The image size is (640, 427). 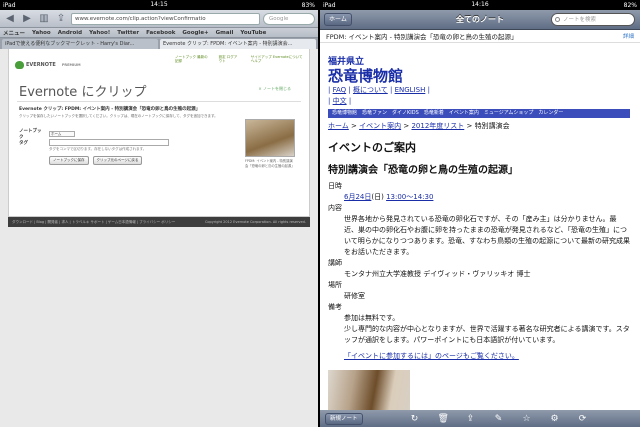 What do you see at coordinates (583, 419) in the screenshot?
I see `sync-icon: ⟳` at bounding box center [583, 419].